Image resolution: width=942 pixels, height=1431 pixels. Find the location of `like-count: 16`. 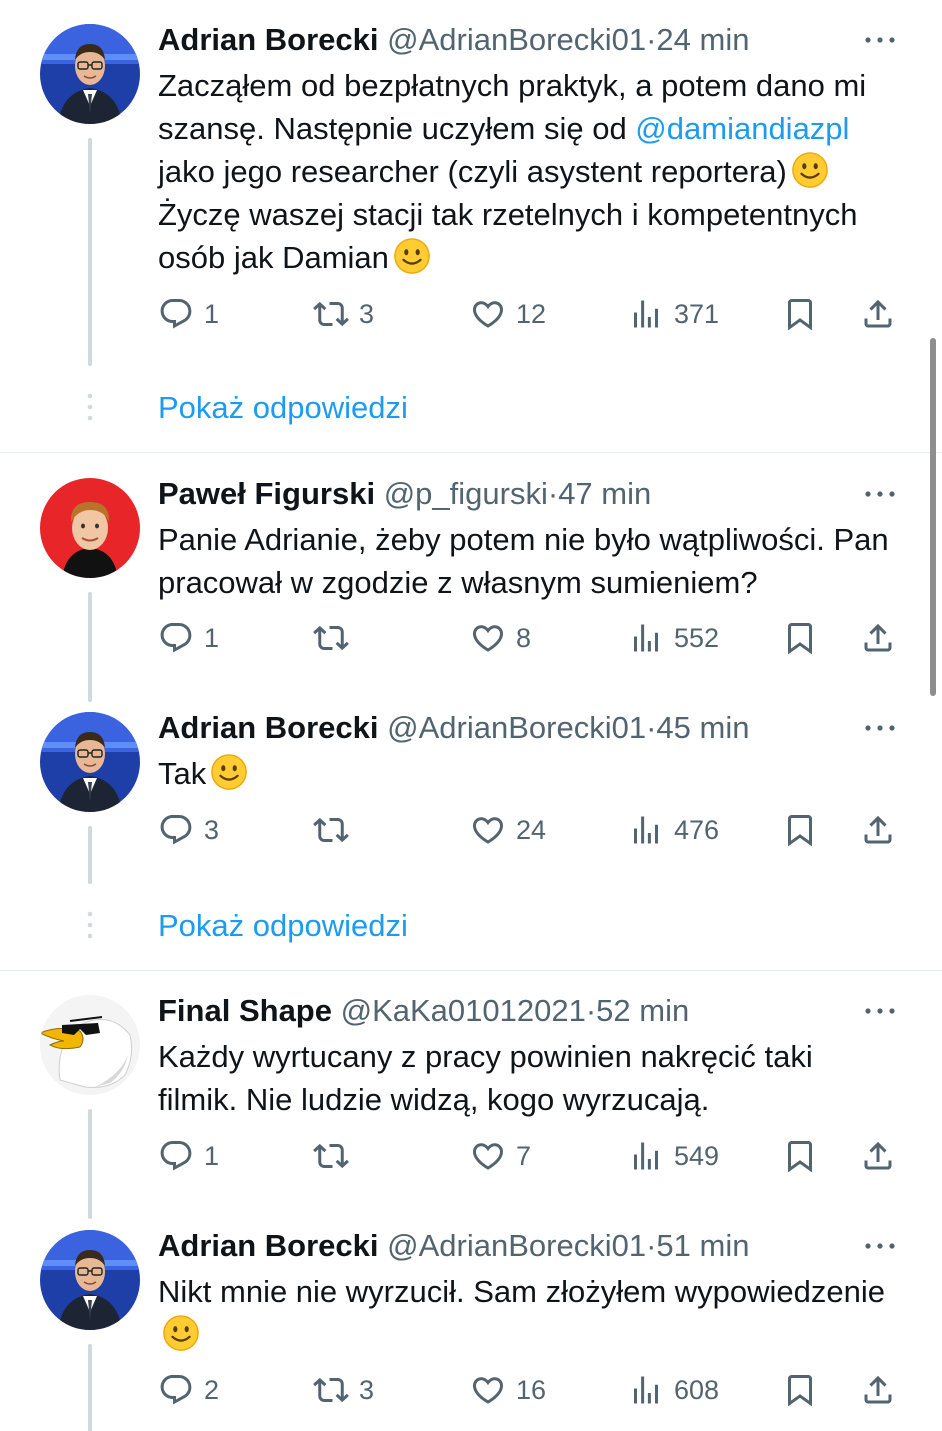

like-count: 16 is located at coordinates (531, 1389).